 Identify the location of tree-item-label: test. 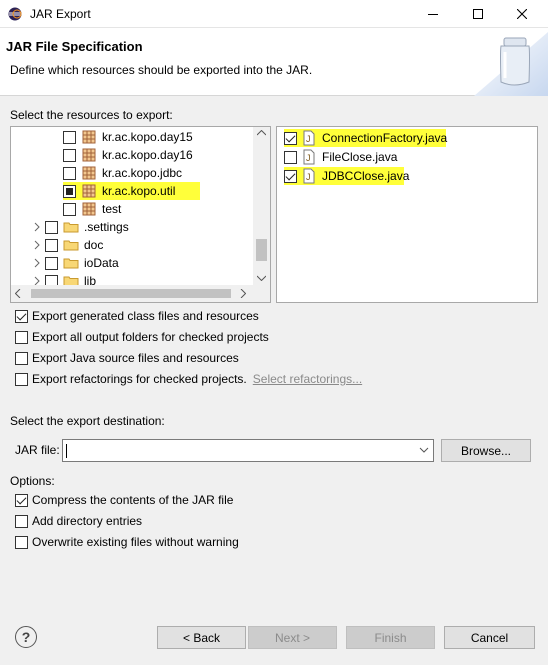
(112, 209).